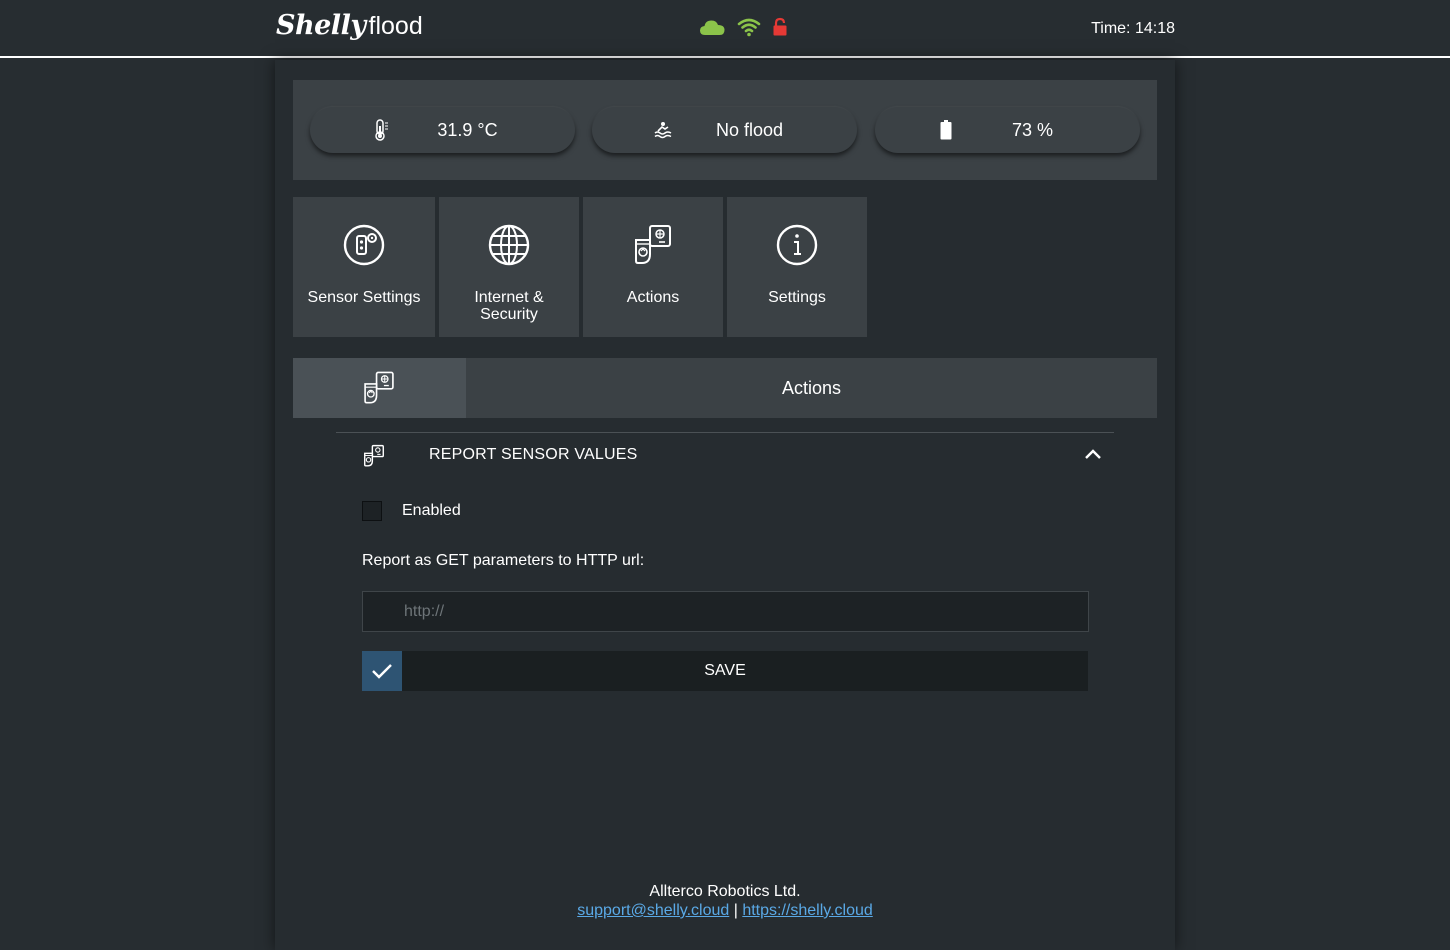  Describe the element at coordinates (749, 129) in the screenshot. I see `flood-value: No flood` at that location.